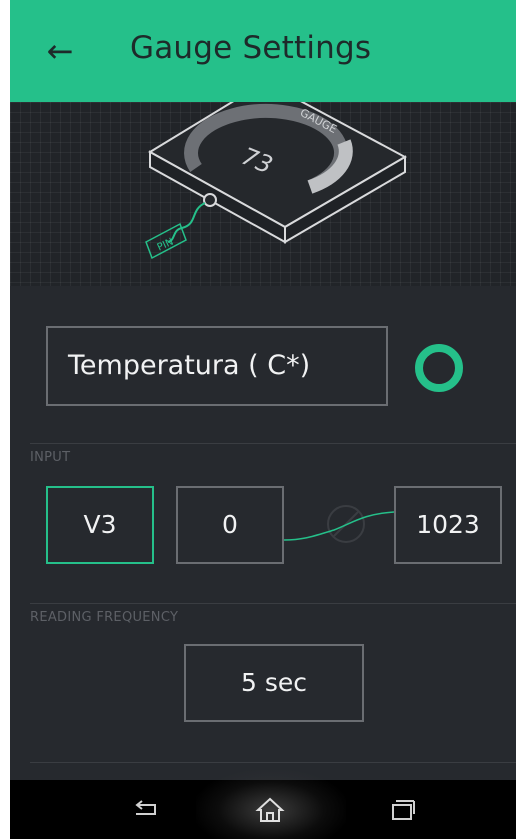 This screenshot has width=526, height=839. I want to click on widget-name-input: Temperatura ( C*), so click(217, 366).